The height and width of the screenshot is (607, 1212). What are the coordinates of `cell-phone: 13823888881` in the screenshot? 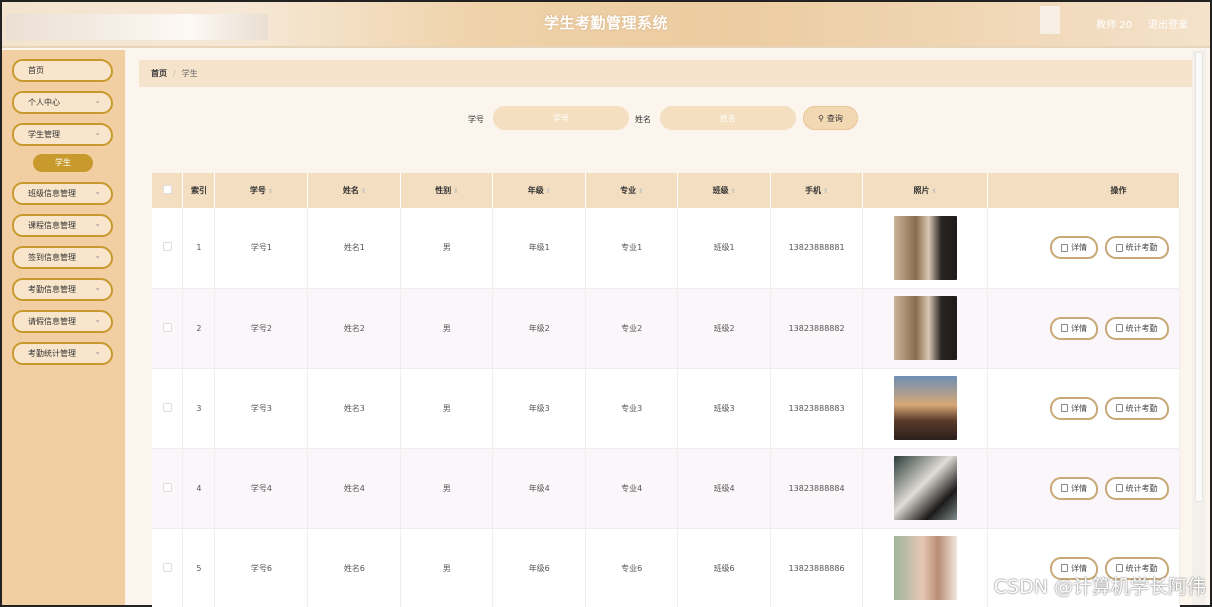 It's located at (817, 248).